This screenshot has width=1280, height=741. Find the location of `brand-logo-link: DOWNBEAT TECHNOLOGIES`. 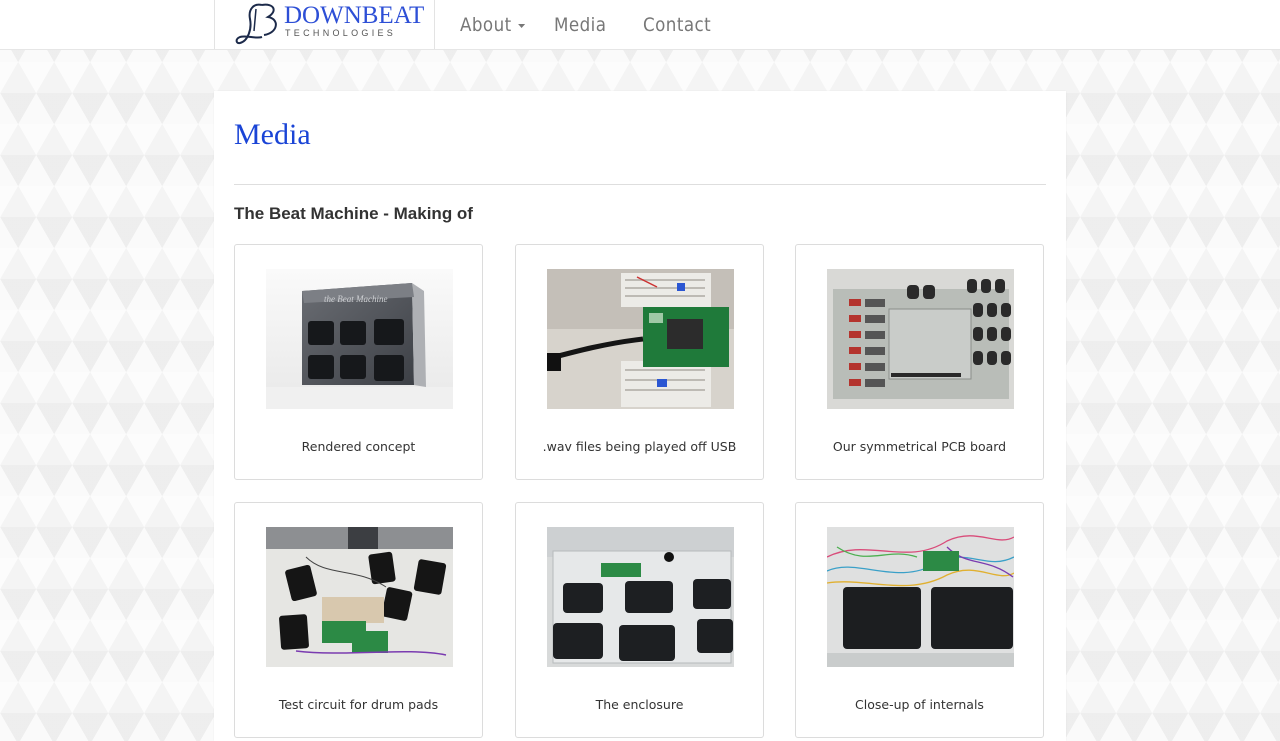

brand-logo-link: DOWNBEAT TECHNOLOGIES is located at coordinates (324, 24).